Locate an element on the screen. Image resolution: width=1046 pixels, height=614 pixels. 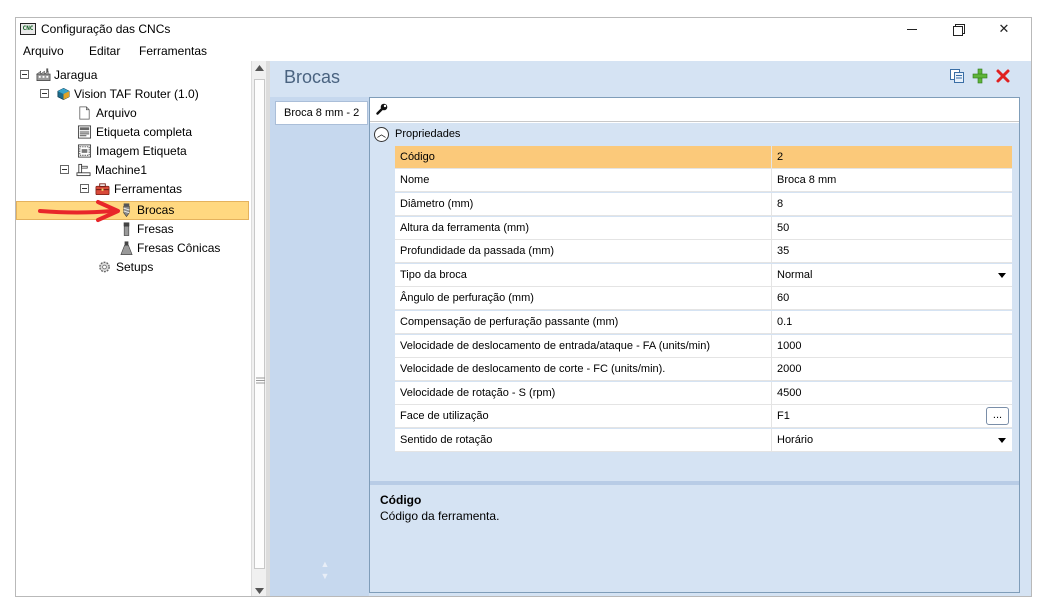
cube-icon is located at coordinates (63, 94).